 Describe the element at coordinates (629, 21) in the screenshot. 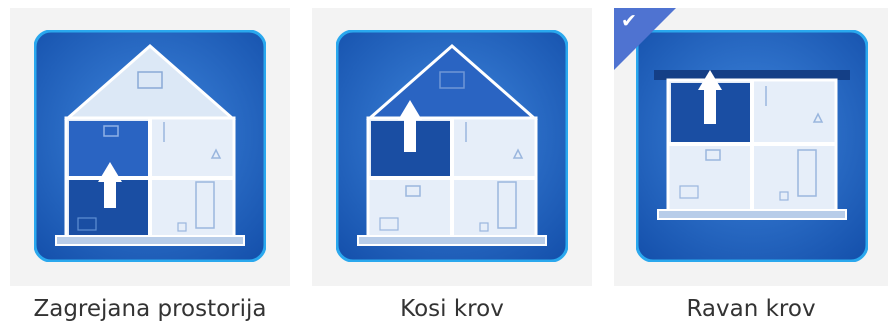

I see `checkmark-icon: ✔` at that location.